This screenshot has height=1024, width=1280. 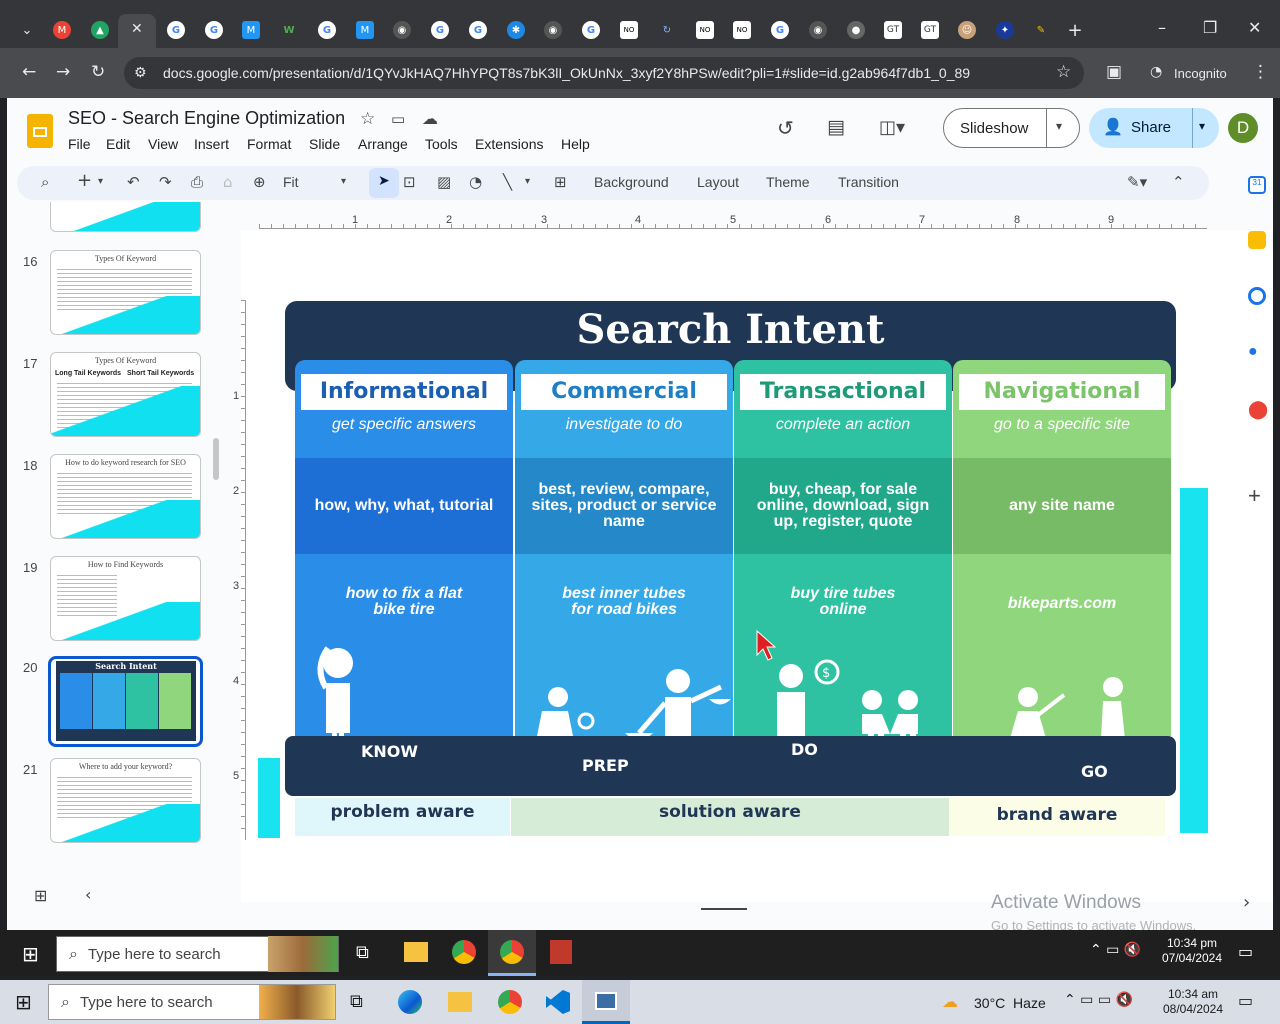 What do you see at coordinates (1257, 185) in the screenshot?
I see `calendar-icon: 31` at bounding box center [1257, 185].